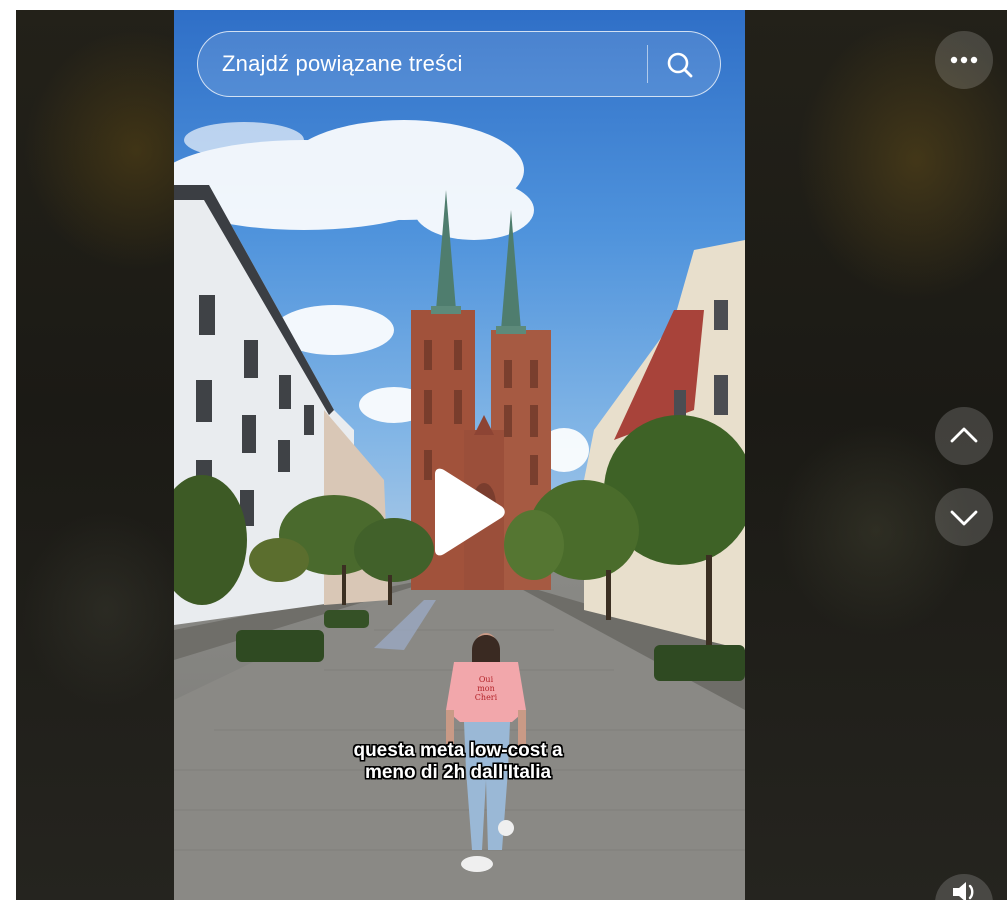 This screenshot has height=900, width=1007. I want to click on chevron-down-icon, so click(964, 518).